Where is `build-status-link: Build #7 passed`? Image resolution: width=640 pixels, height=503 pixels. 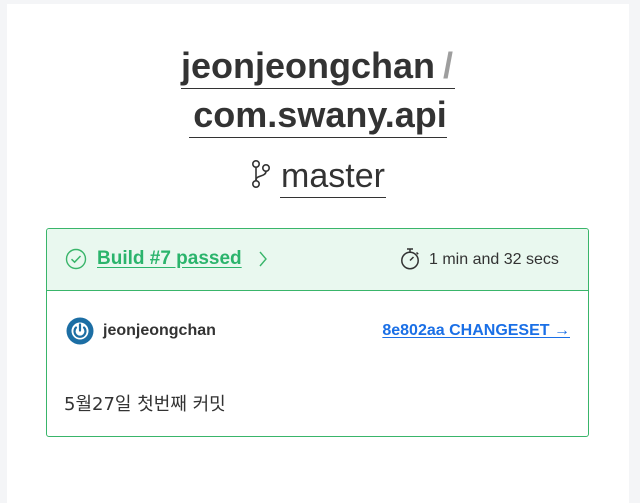
build-status-link: Build #7 passed is located at coordinates (169, 259).